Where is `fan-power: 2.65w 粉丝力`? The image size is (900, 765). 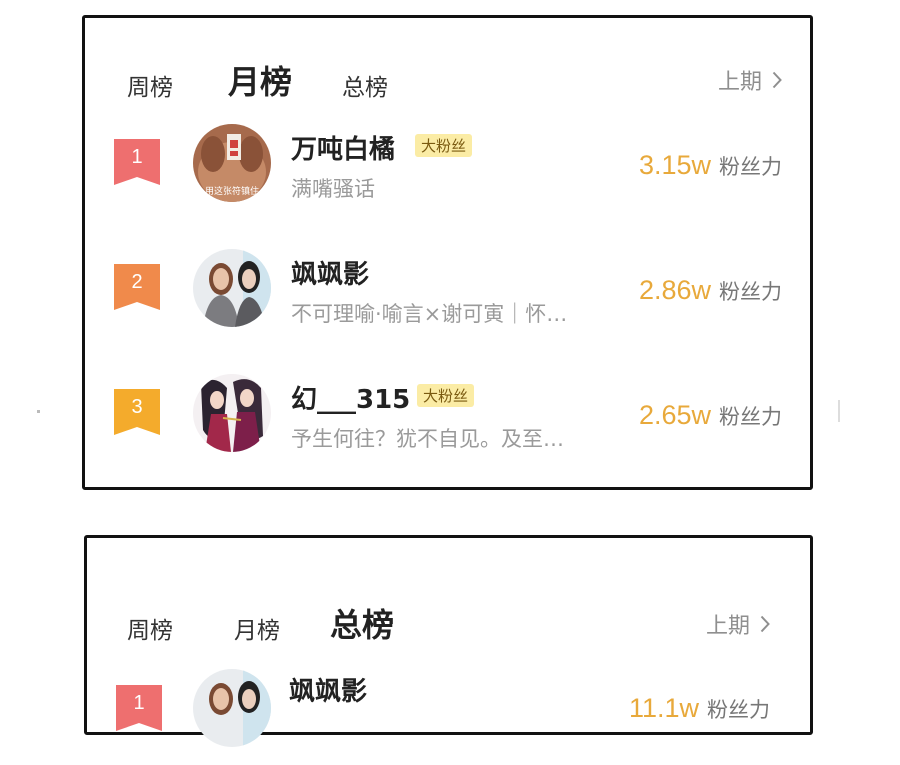
fan-power: 2.65w 粉丝力 is located at coordinates (710, 415).